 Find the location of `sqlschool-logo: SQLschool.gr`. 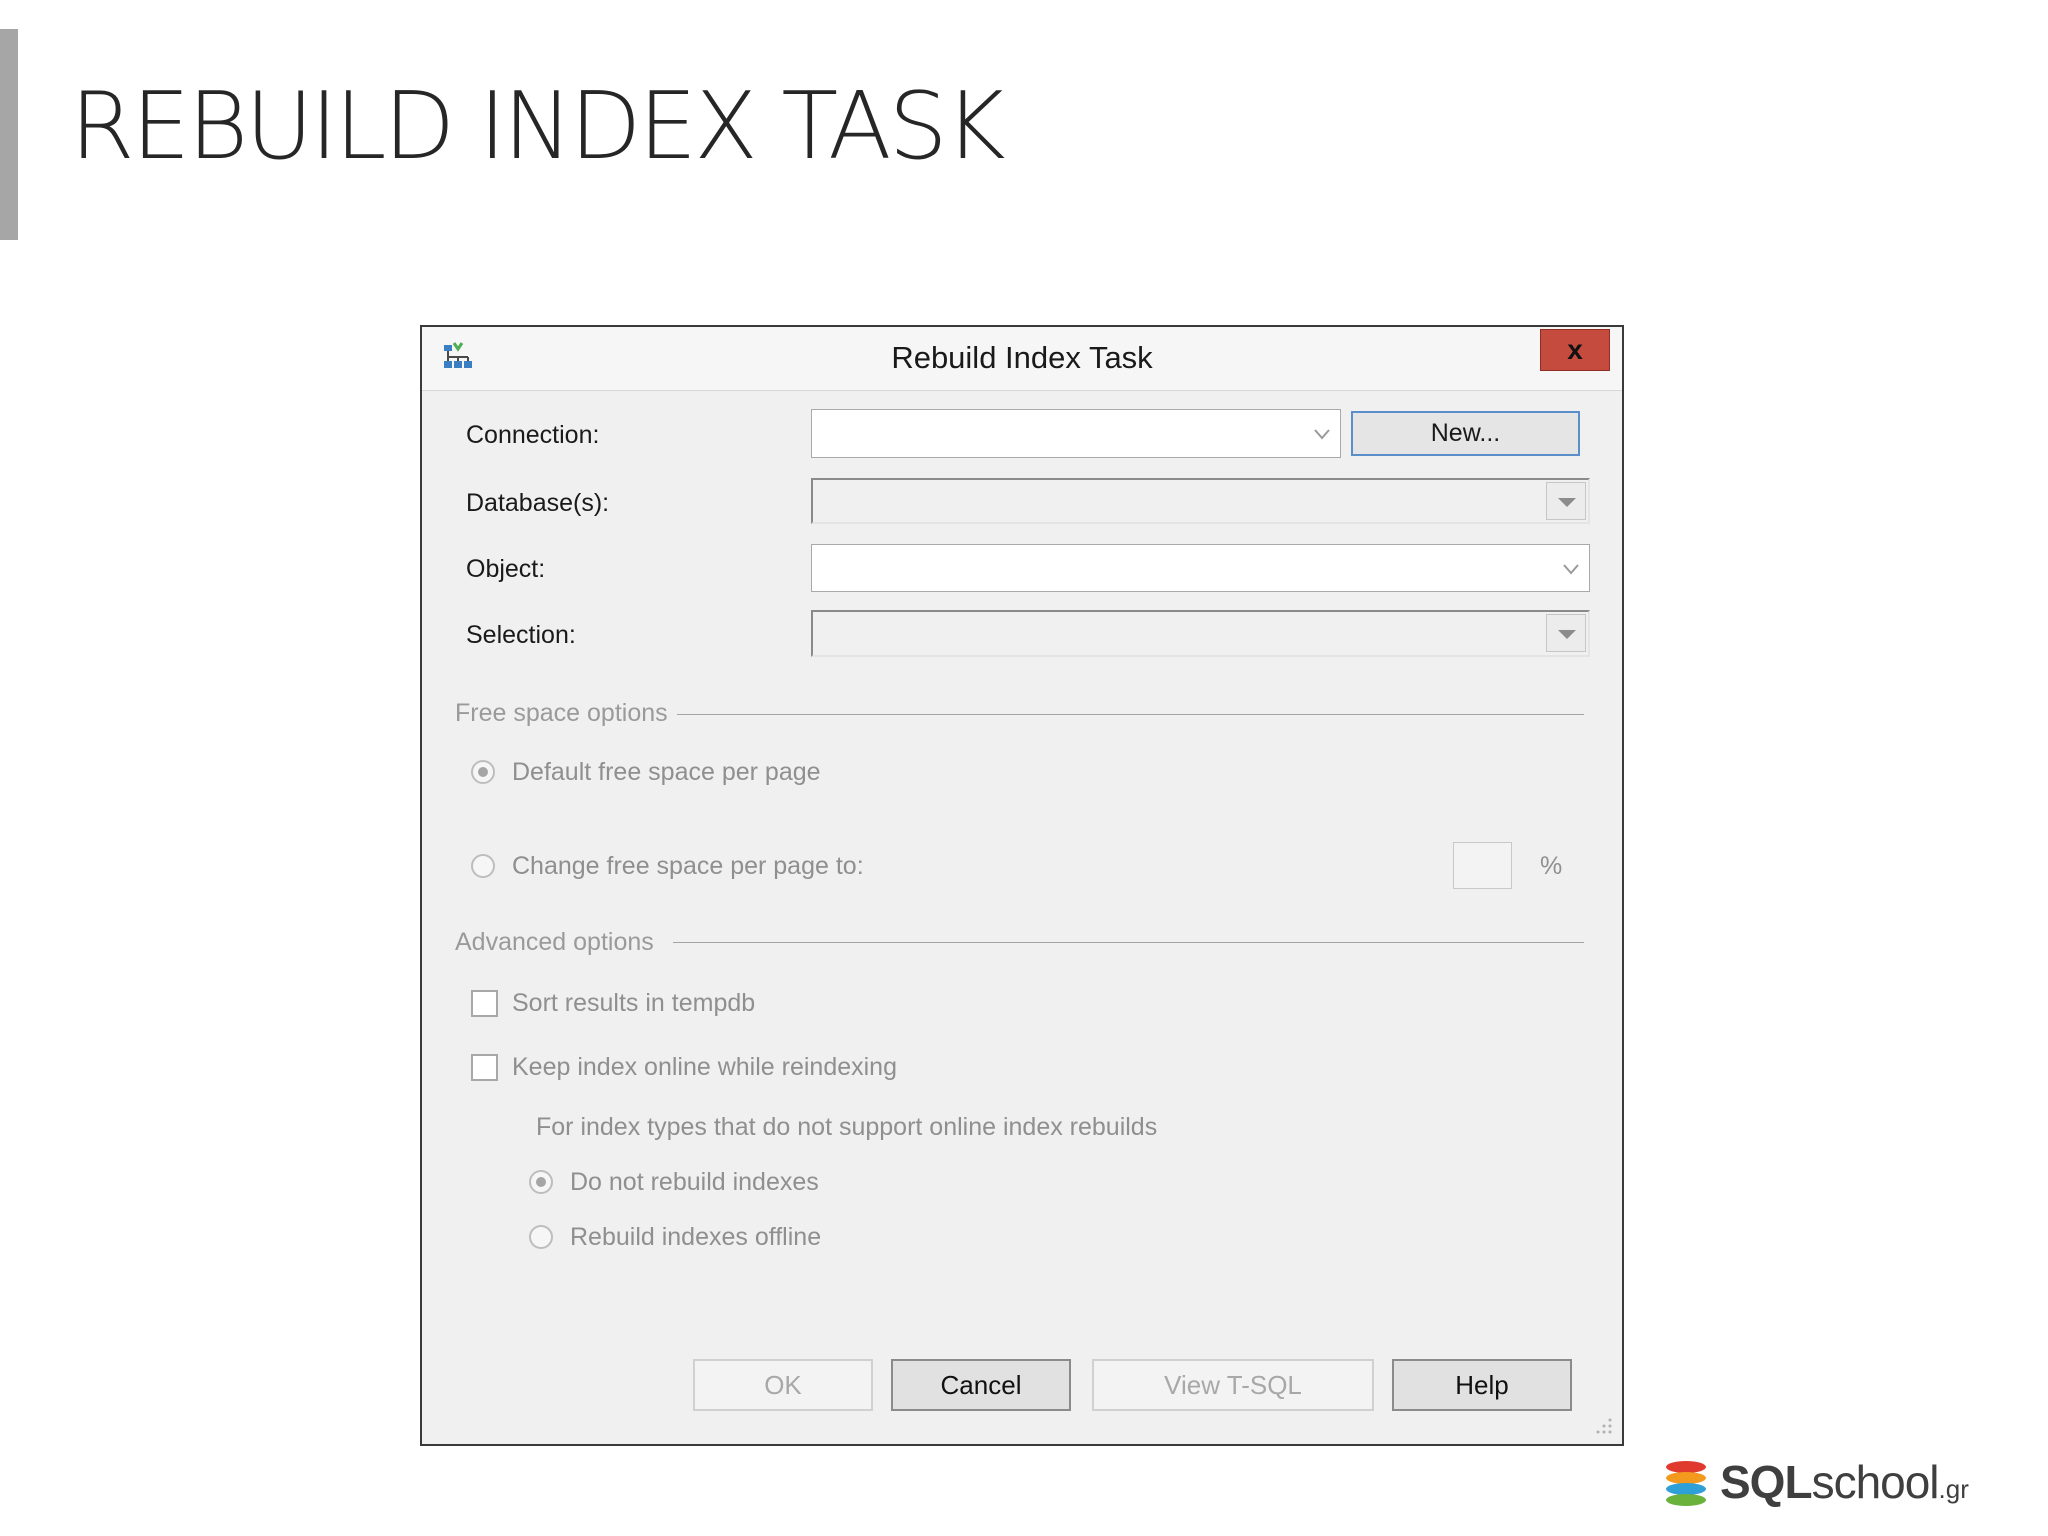

sqlschool-logo: SQLschool.gr is located at coordinates (1847, 1485).